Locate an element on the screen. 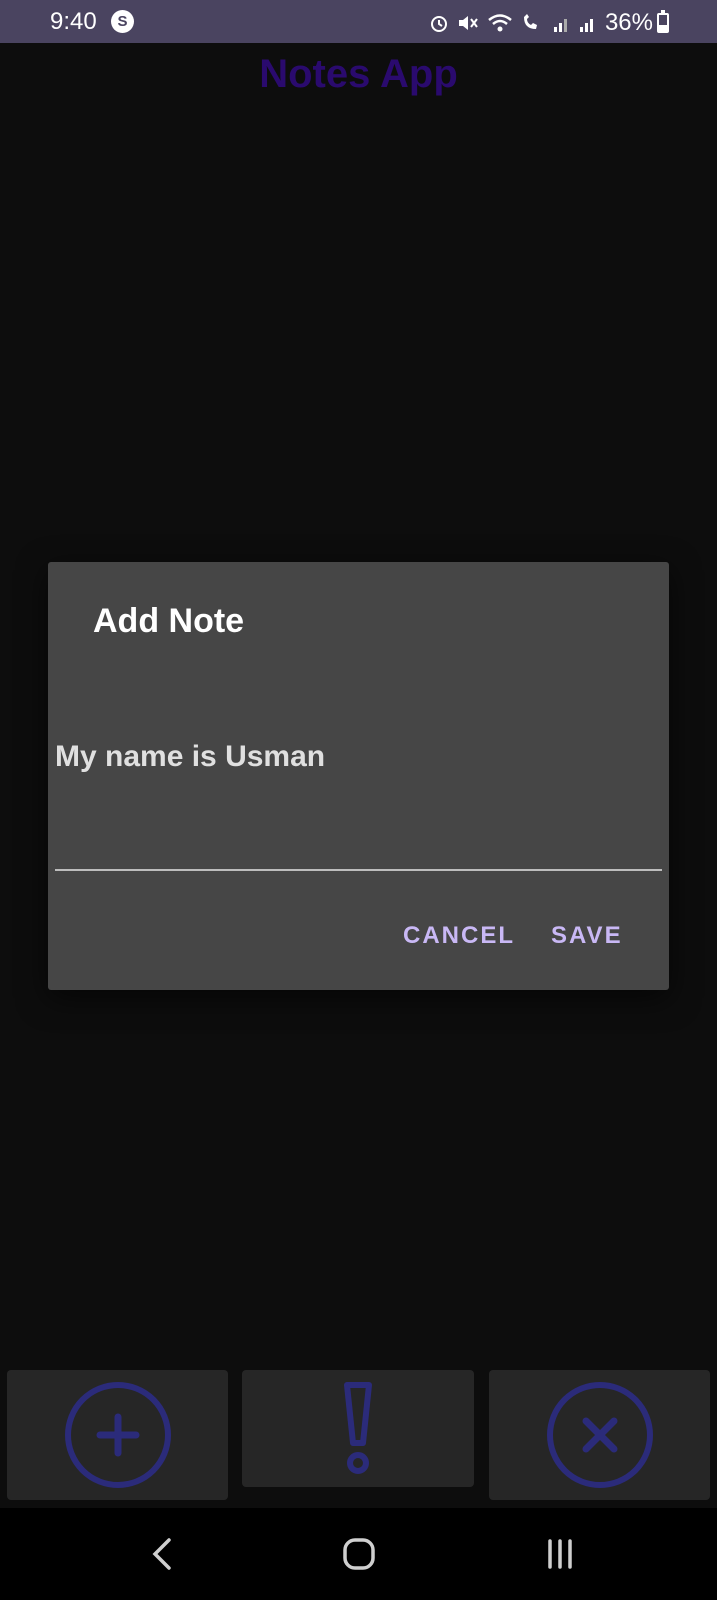 The width and height of the screenshot is (717, 1600). app-notification-icon: S is located at coordinates (122, 21).